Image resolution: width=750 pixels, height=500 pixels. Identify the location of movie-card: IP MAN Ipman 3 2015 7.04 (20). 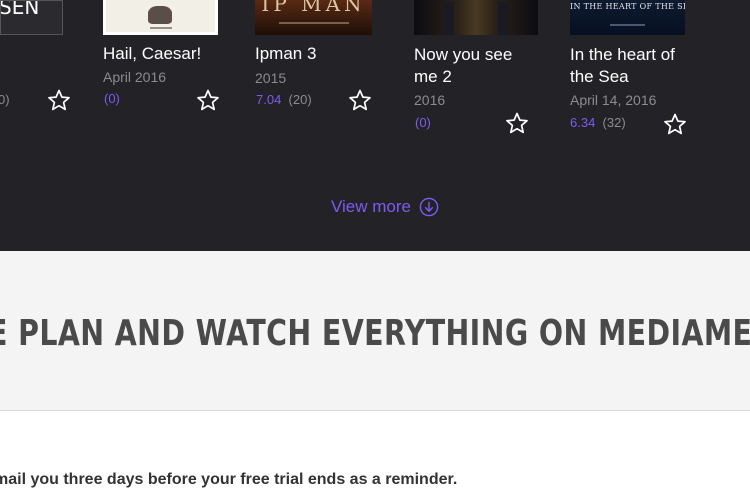
(320, 70).